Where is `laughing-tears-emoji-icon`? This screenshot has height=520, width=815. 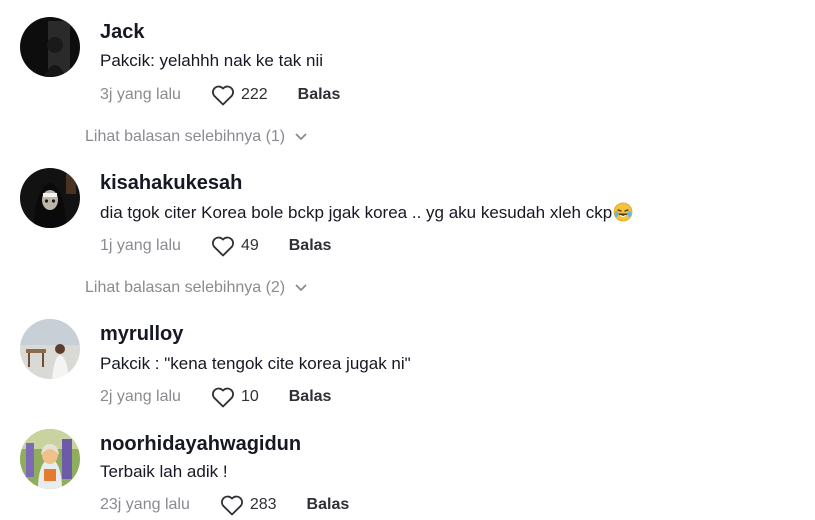 laughing-tears-emoji-icon is located at coordinates (623, 212).